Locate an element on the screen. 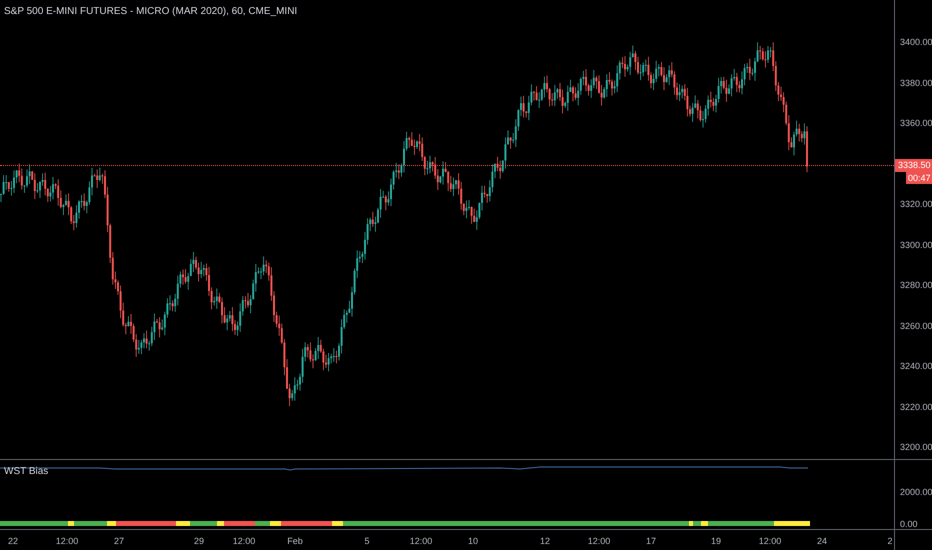 The image size is (932, 550). price-axis-label: 3380.00 is located at coordinates (916, 83).